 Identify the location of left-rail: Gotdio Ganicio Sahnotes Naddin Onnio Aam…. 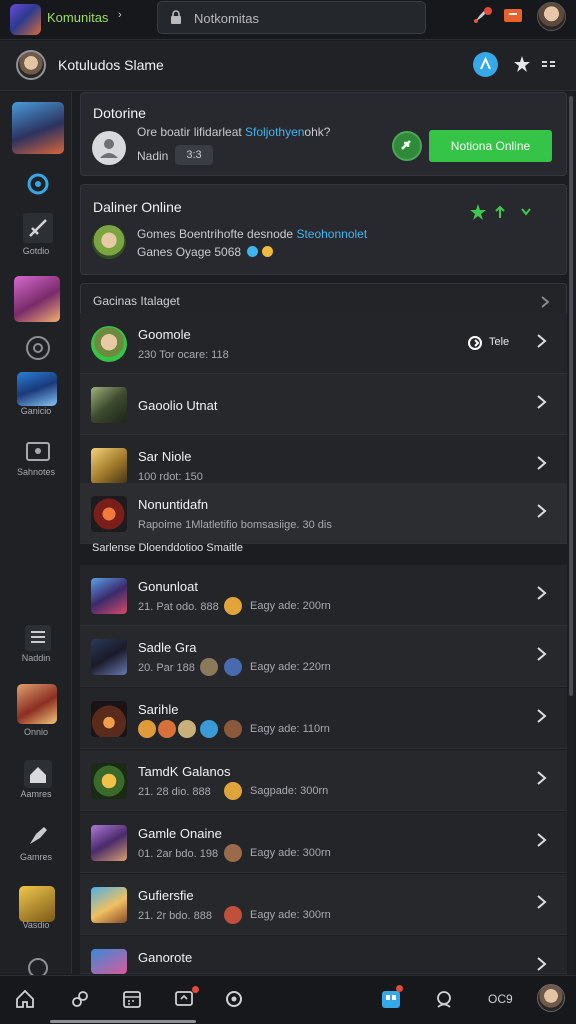
(36, 535).